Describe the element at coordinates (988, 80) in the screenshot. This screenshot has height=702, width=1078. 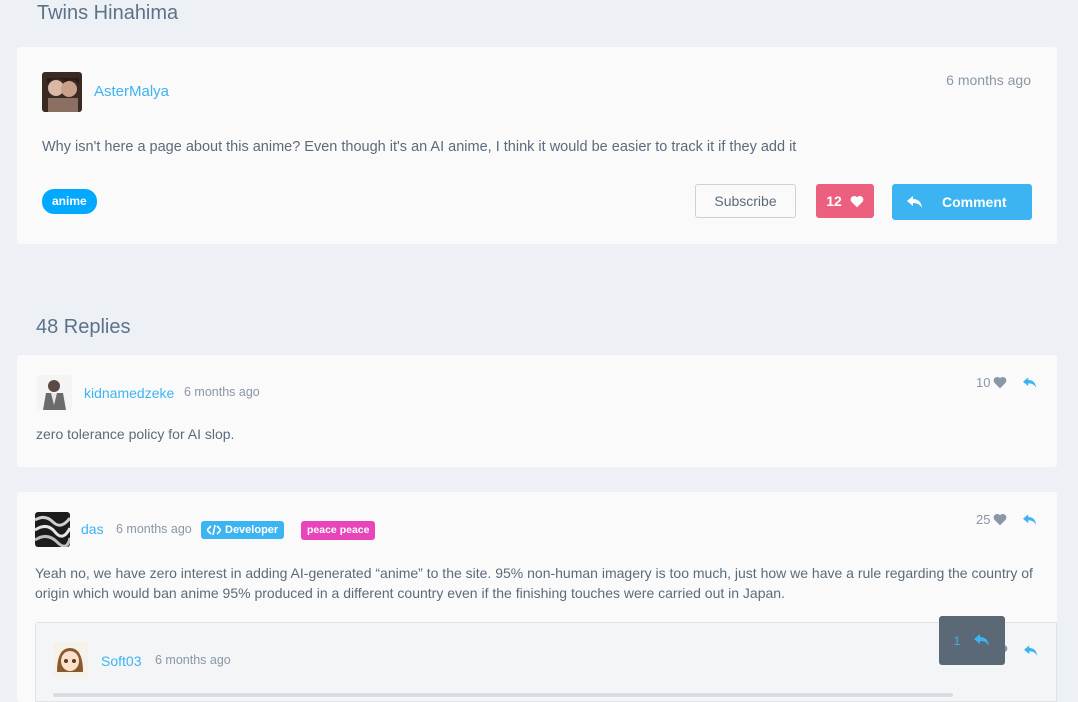
I see `thread-timestamp: 6 months ago` at that location.